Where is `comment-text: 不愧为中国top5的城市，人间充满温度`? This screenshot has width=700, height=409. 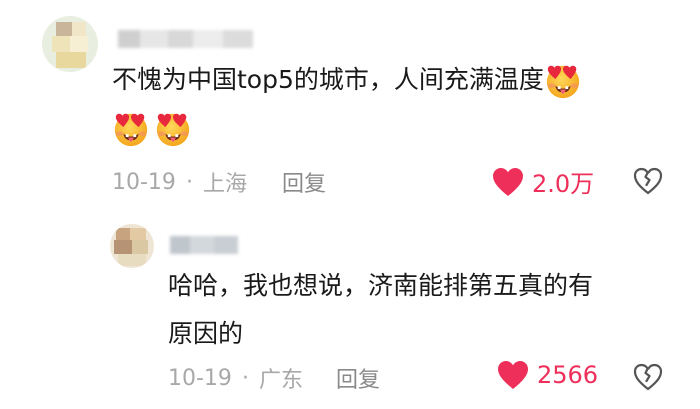 comment-text: 不愧为中国top5的城市，人间充满温度 is located at coordinates (347, 80).